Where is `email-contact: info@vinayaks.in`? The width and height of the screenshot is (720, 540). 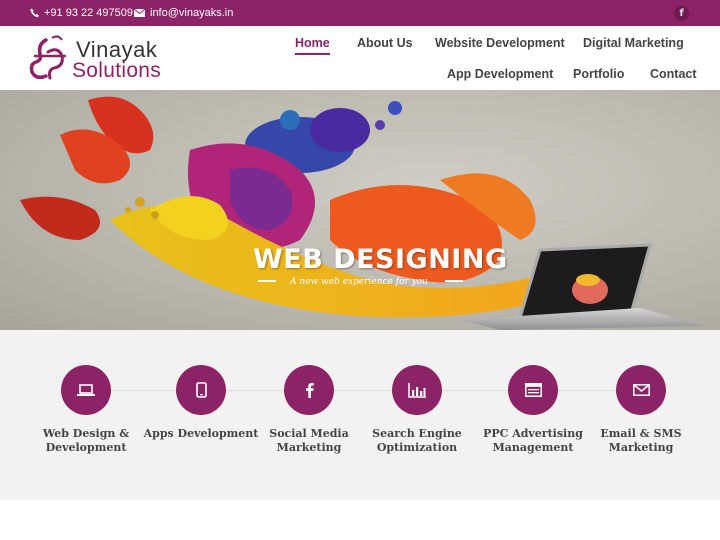 email-contact: info@vinayaks.in is located at coordinates (183, 13).